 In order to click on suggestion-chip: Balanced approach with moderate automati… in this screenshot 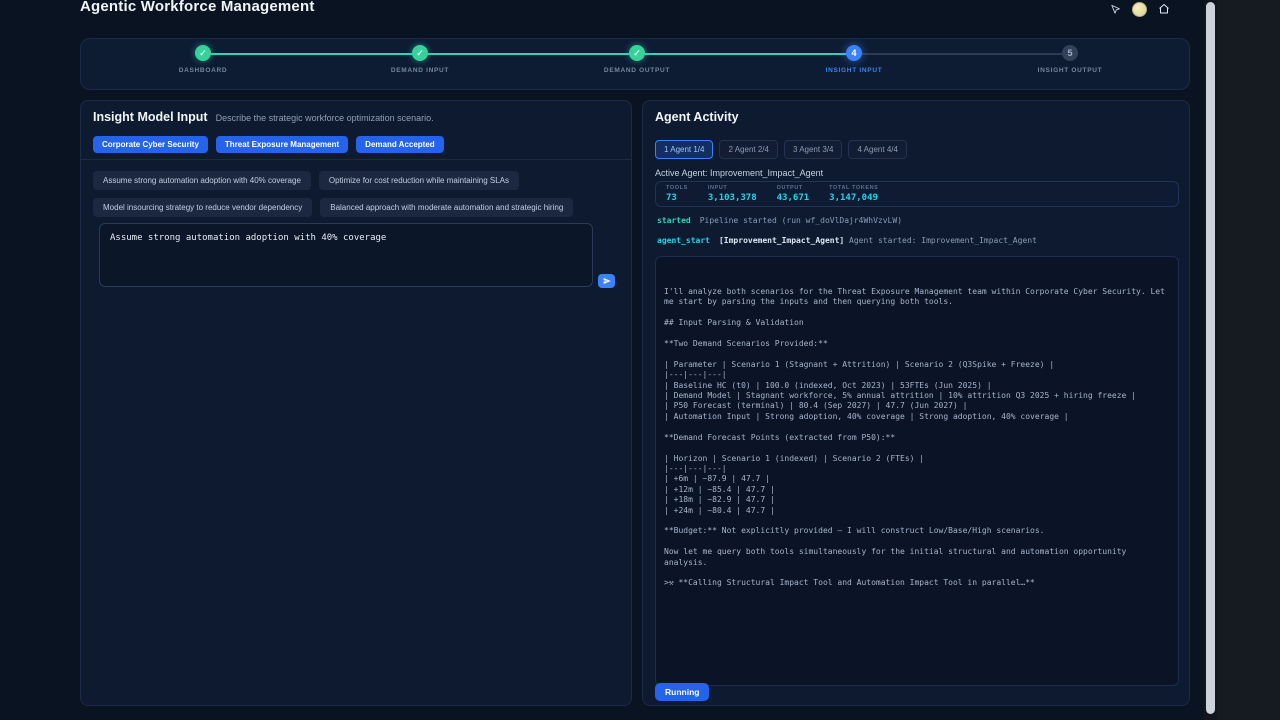, I will do `click(447, 207)`.